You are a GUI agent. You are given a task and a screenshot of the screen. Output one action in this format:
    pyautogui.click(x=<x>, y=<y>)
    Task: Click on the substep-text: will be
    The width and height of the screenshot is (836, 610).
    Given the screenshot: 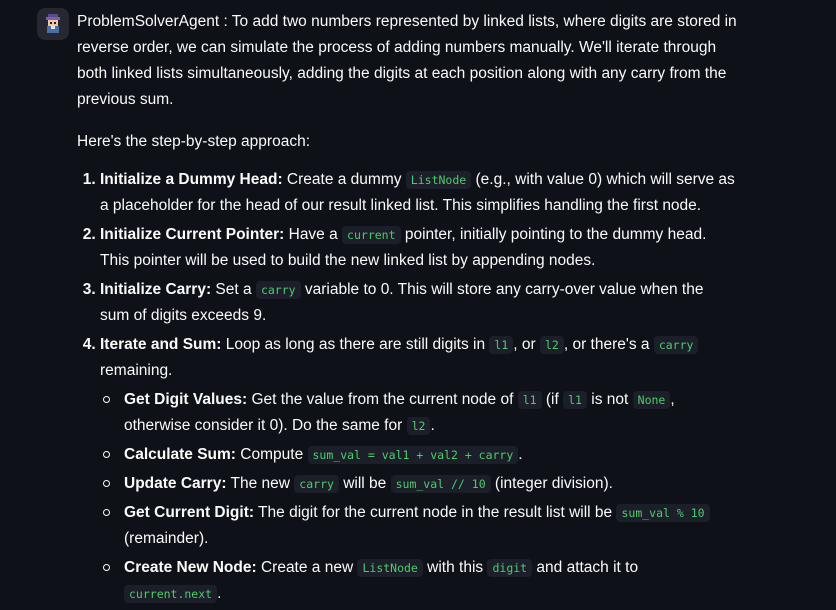 What is the action you would take?
    pyautogui.click(x=364, y=483)
    